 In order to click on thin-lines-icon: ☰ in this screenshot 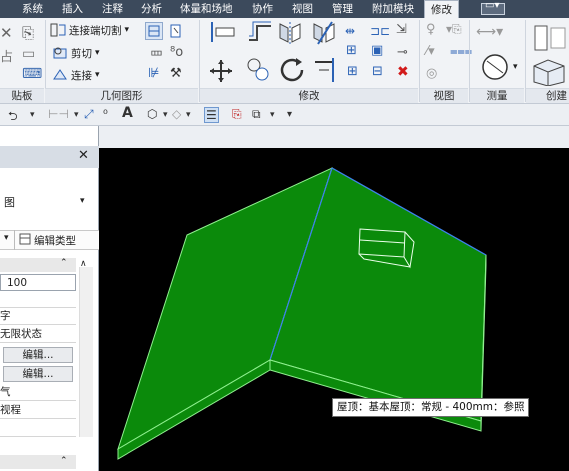, I will do `click(211, 115)`.